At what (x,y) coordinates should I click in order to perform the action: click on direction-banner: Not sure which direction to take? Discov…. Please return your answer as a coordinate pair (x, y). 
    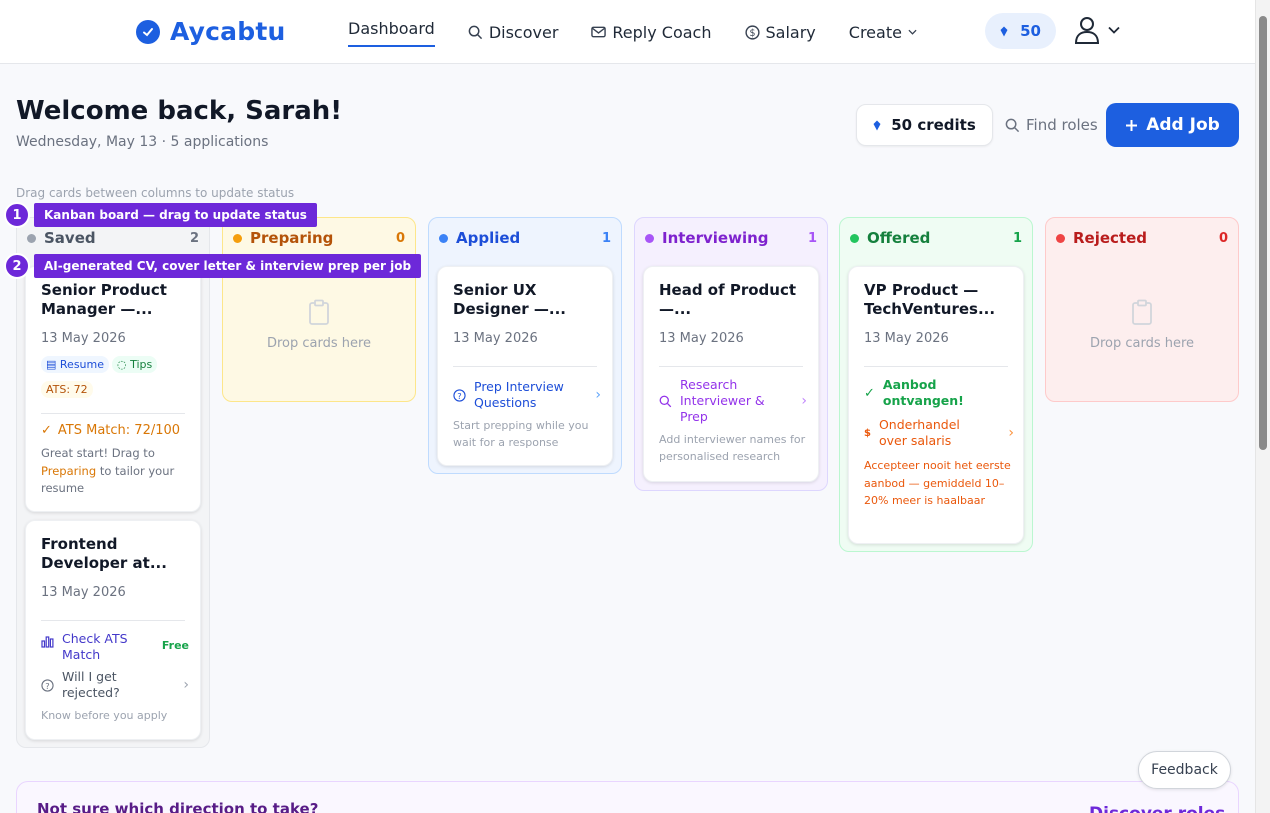
    Looking at the image, I should click on (627, 797).